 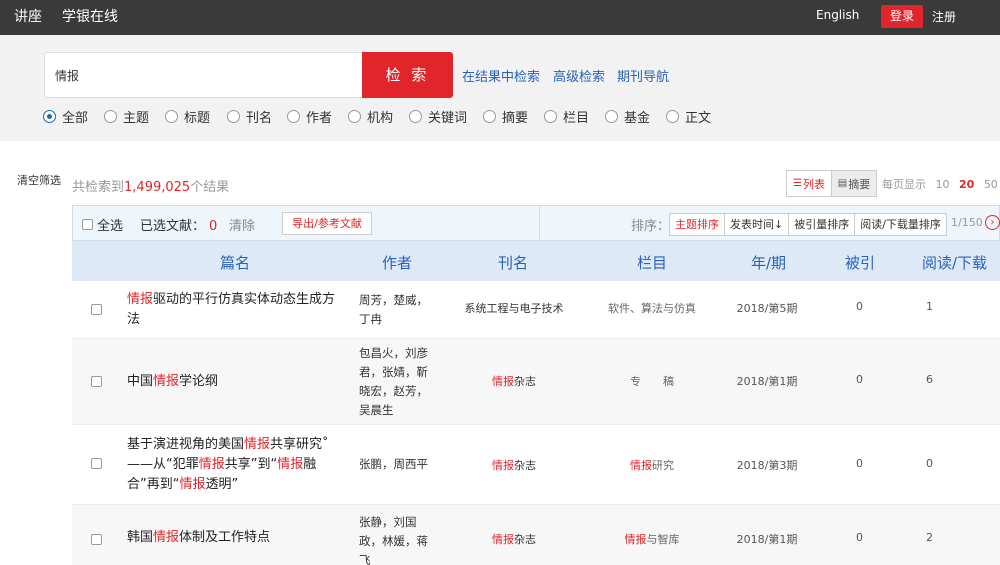 I want to click on journal-navigation-link: 期刊导航, so click(x=643, y=75).